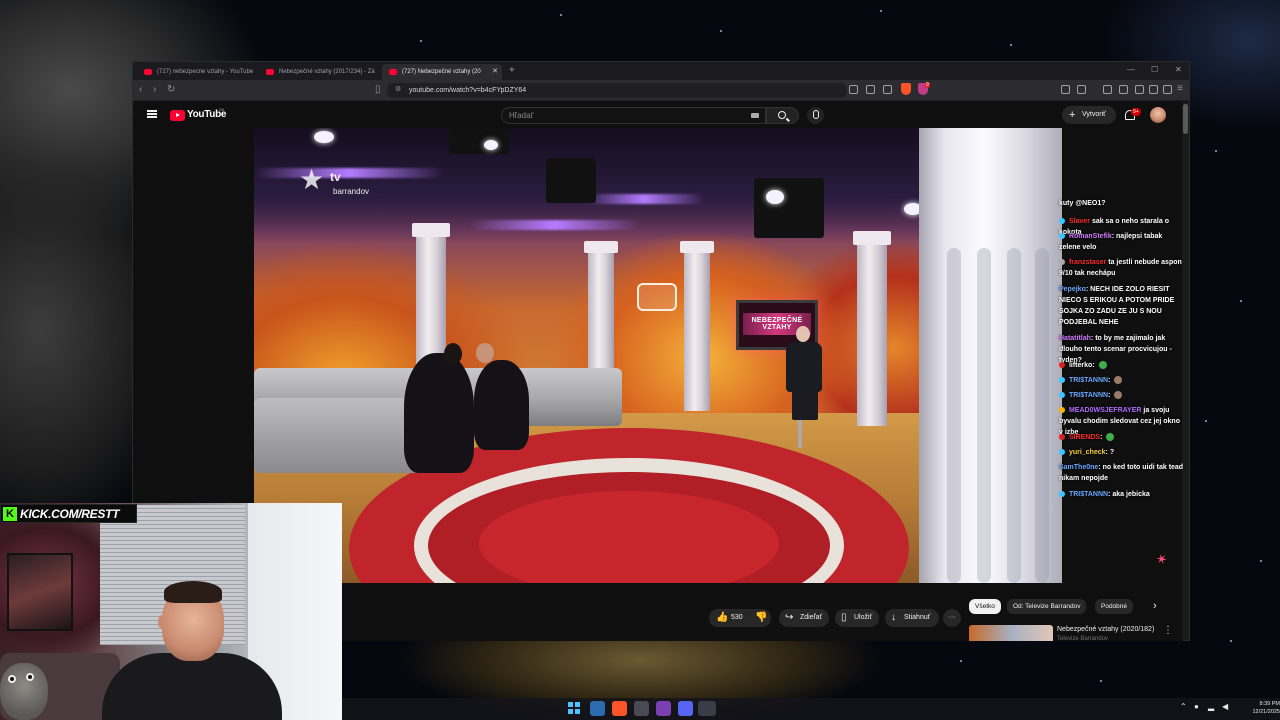 This screenshot has height=720, width=1280. I want to click on account-avatar, so click(1158, 115).